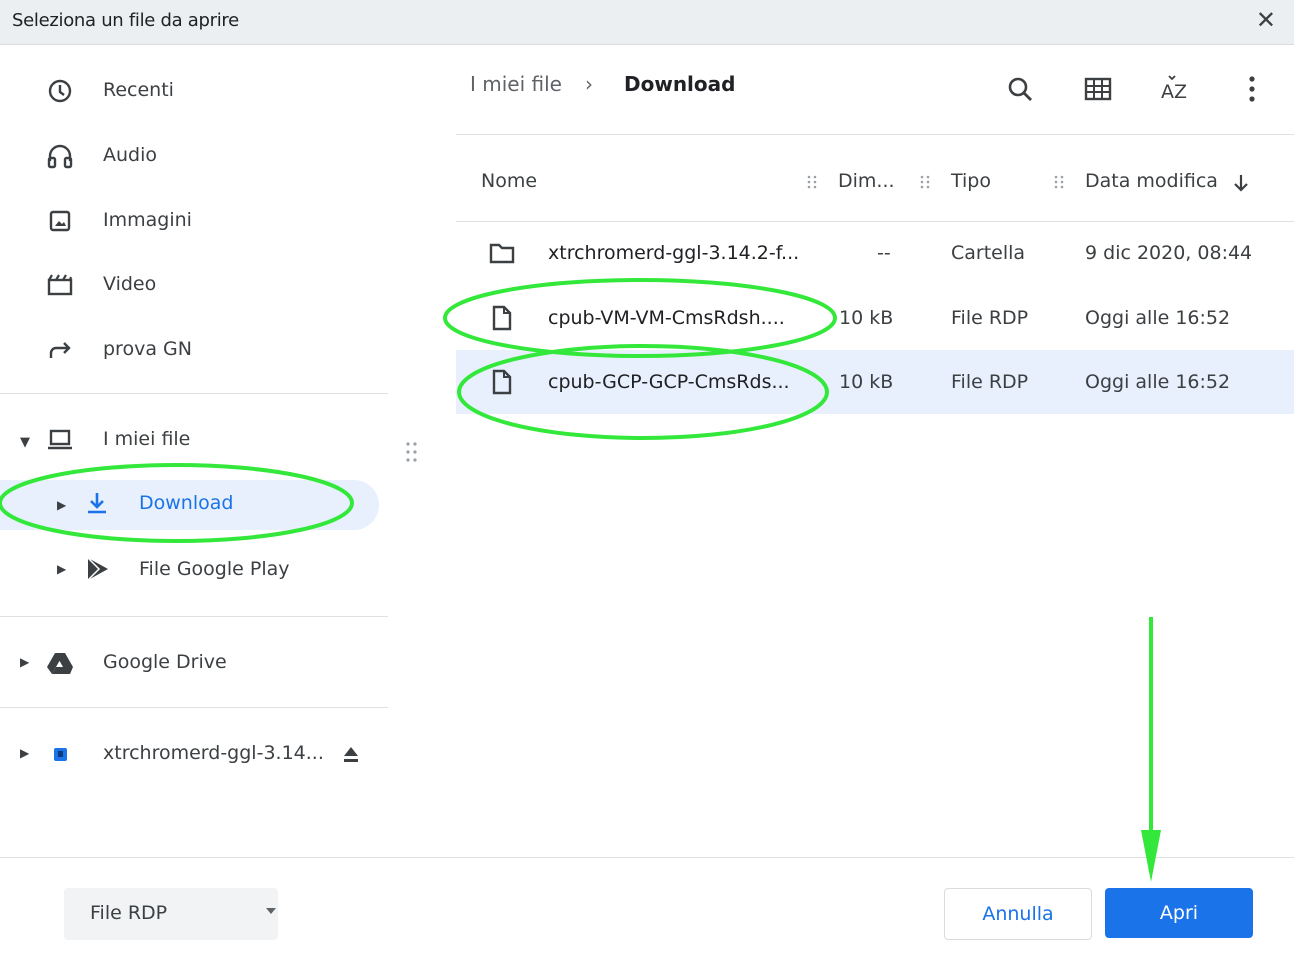 The height and width of the screenshot is (967, 1294). I want to click on share-arrow-icon, so click(60, 350).